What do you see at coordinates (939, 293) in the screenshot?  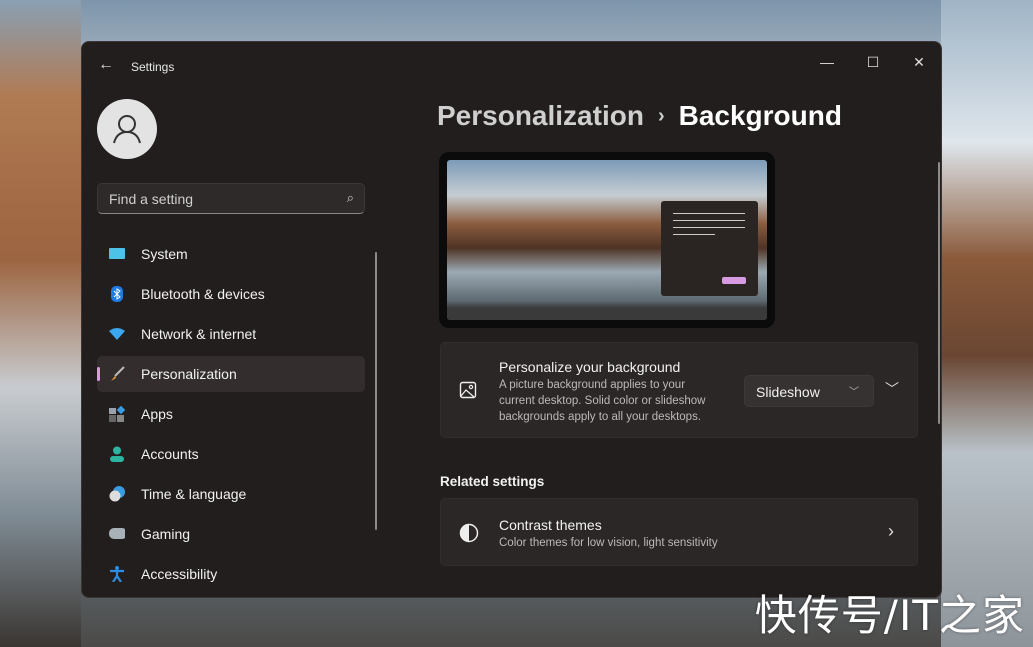 I see `main-scrollbar` at bounding box center [939, 293].